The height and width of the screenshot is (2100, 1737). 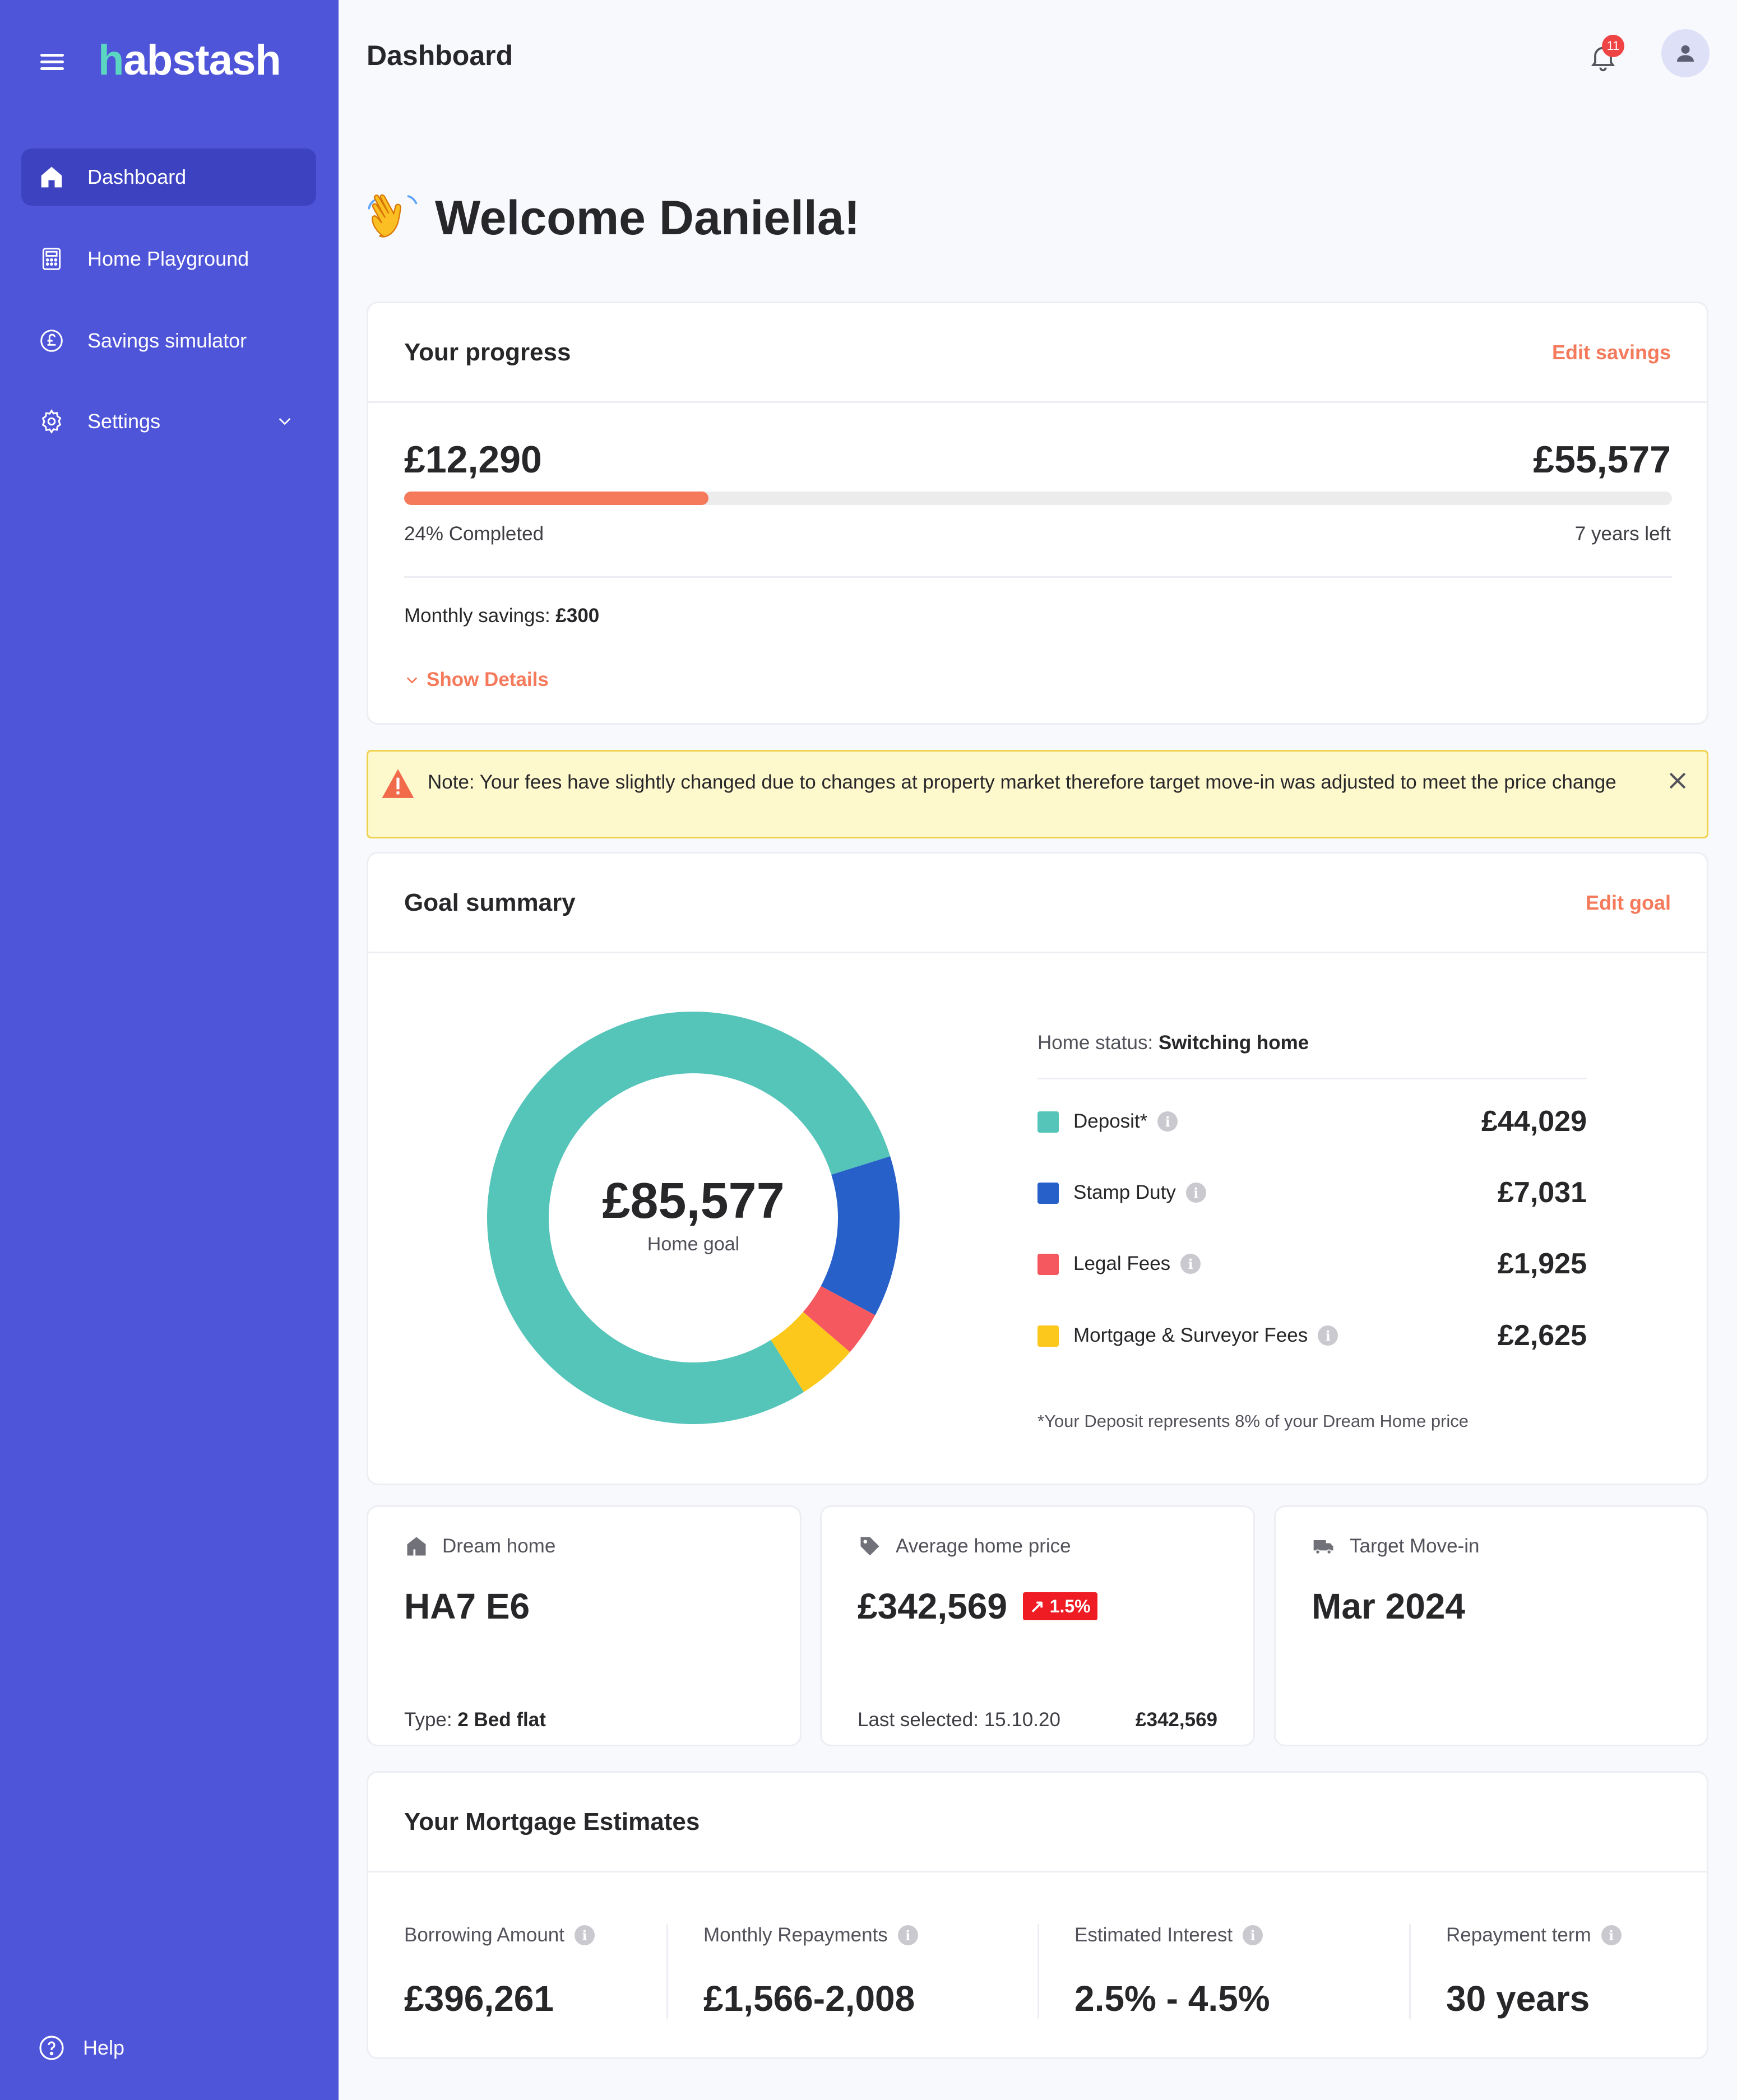 I want to click on sidebar-item-label: Dashboard, so click(x=137, y=176).